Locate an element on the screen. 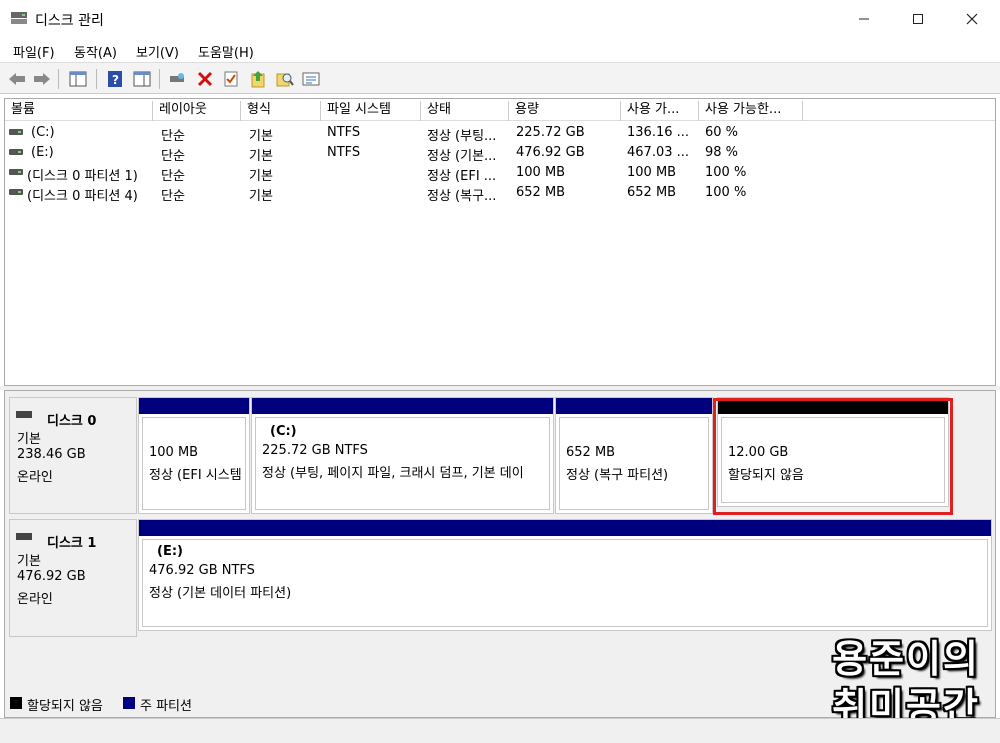  partition-status: 정상 (부팅, 페이지 파일, 크래시 덤프, 기본 데이 is located at coordinates (393, 473).